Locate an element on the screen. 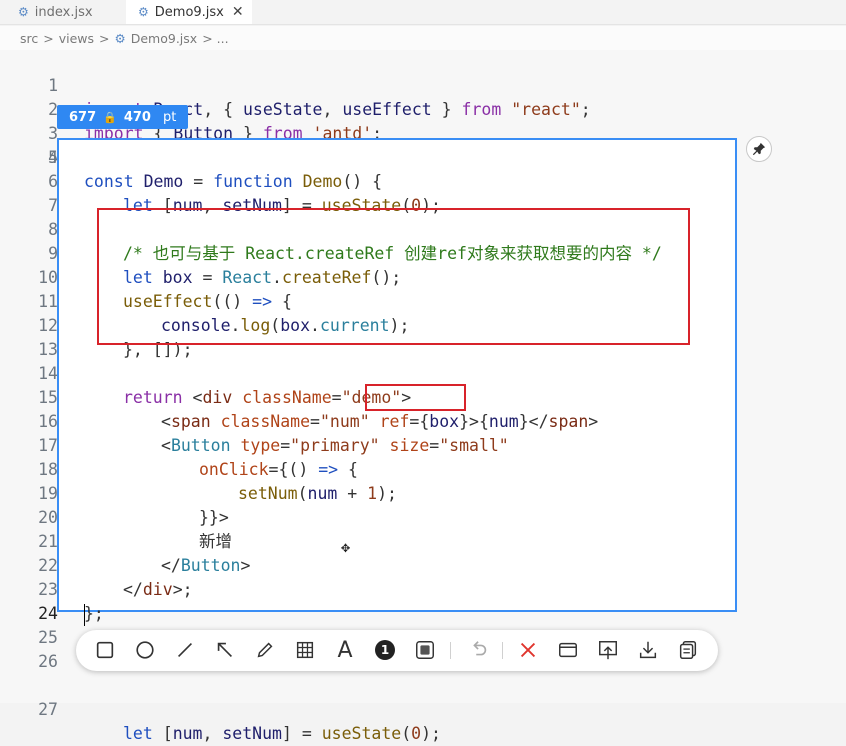  line-icon is located at coordinates (185, 650).